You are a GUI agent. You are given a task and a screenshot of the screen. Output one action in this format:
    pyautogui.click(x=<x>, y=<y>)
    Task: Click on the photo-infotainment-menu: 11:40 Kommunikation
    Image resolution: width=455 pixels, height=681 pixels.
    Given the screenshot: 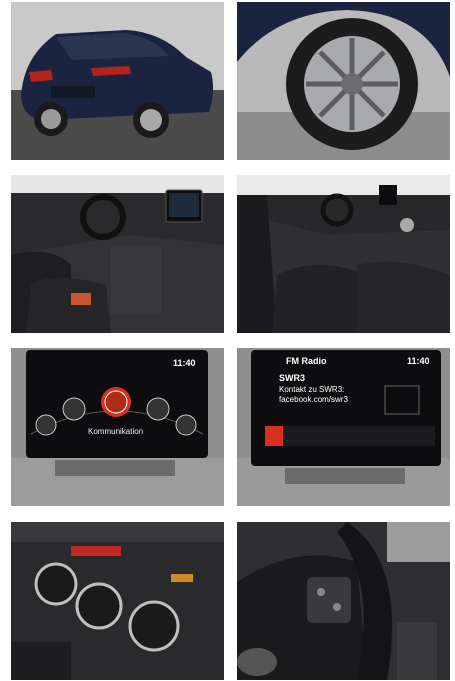 What is the action you would take?
    pyautogui.click(x=117, y=427)
    